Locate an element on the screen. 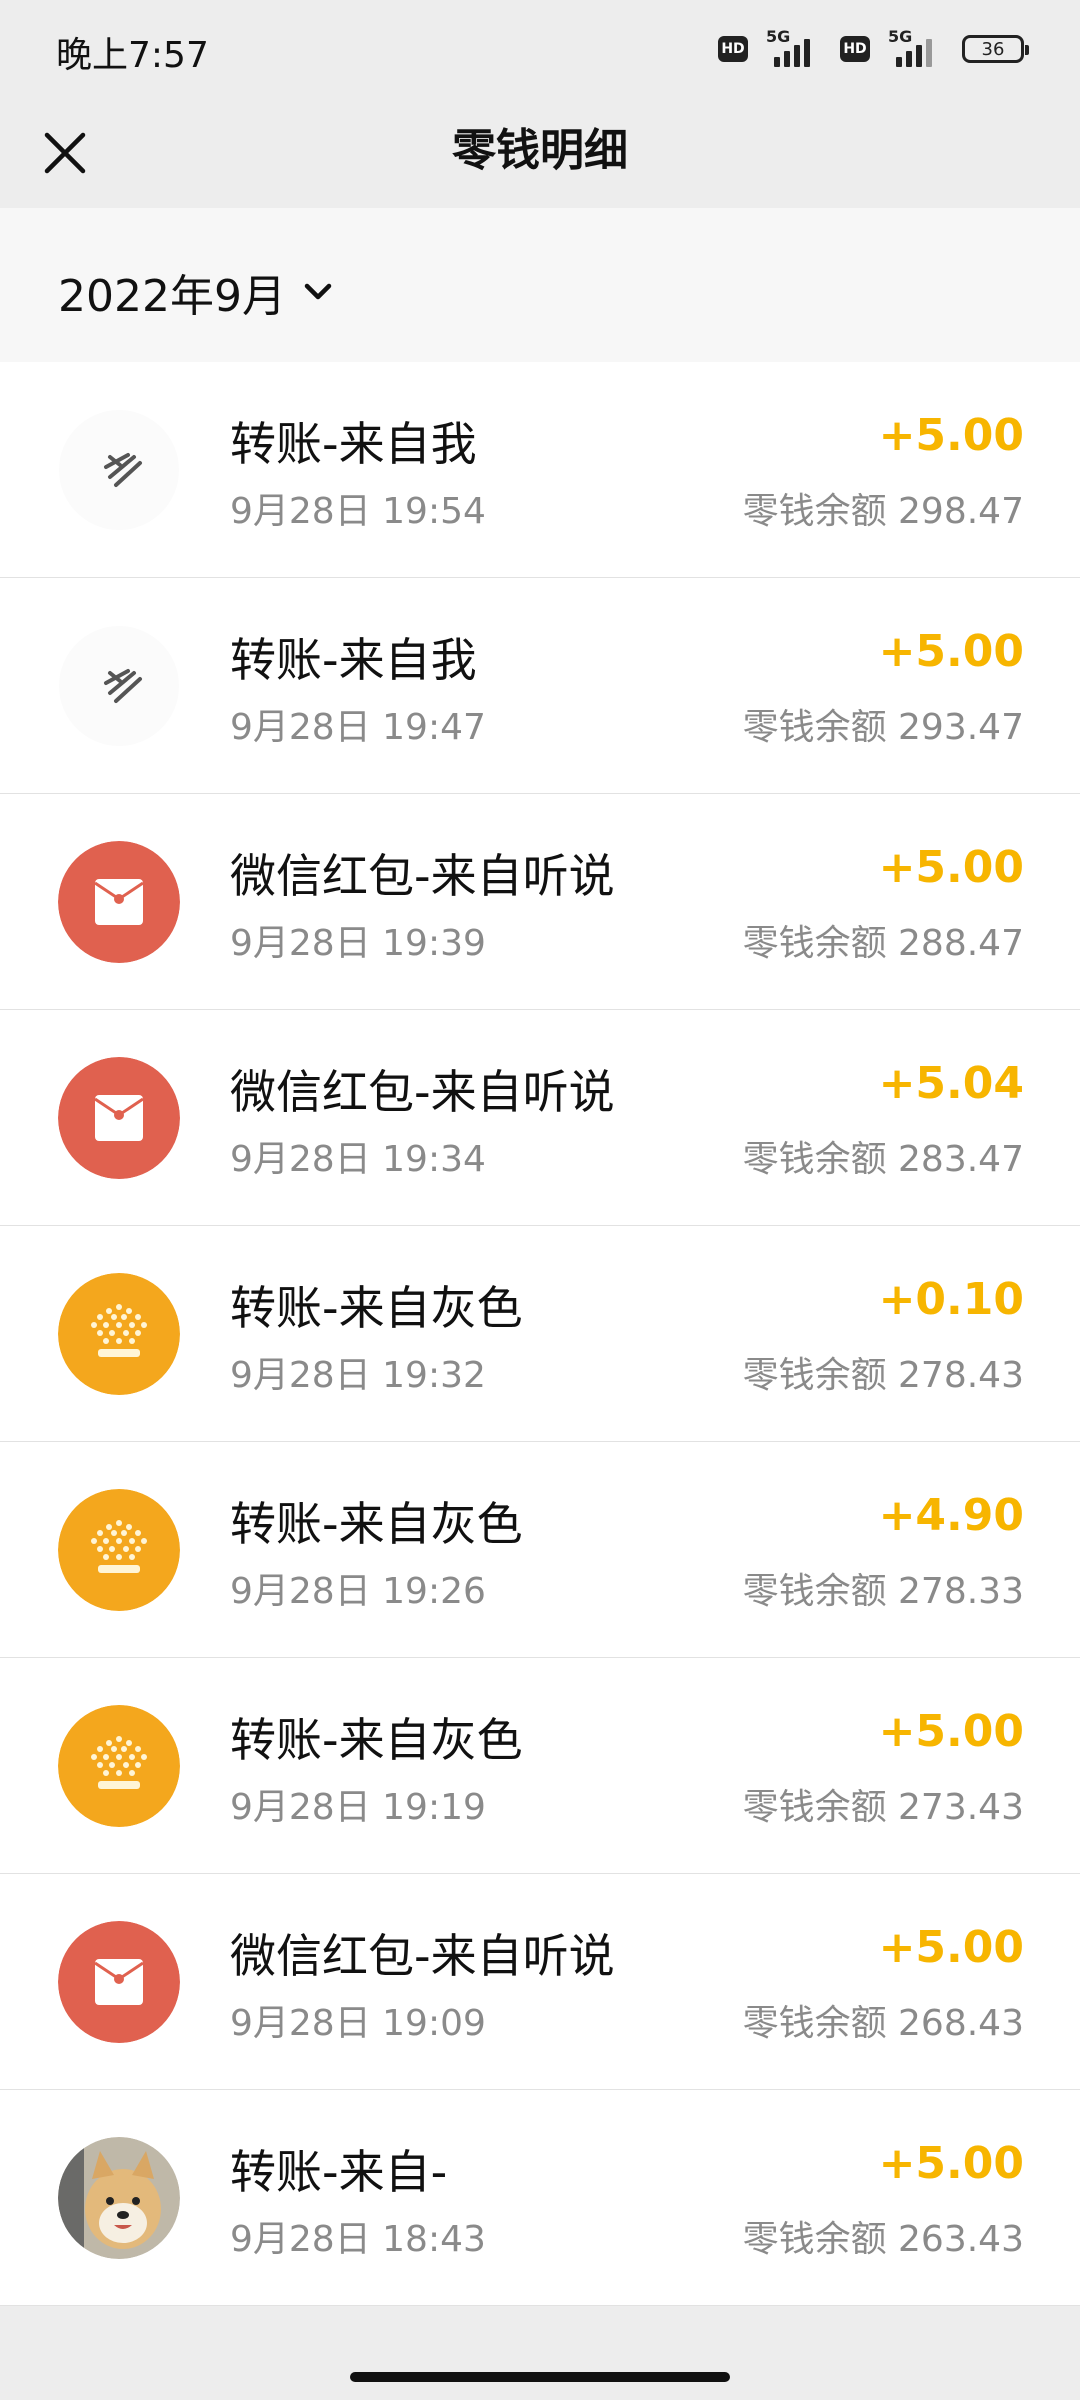 This screenshot has width=1080, height=2400. dog-avatar is located at coordinates (119, 2198).